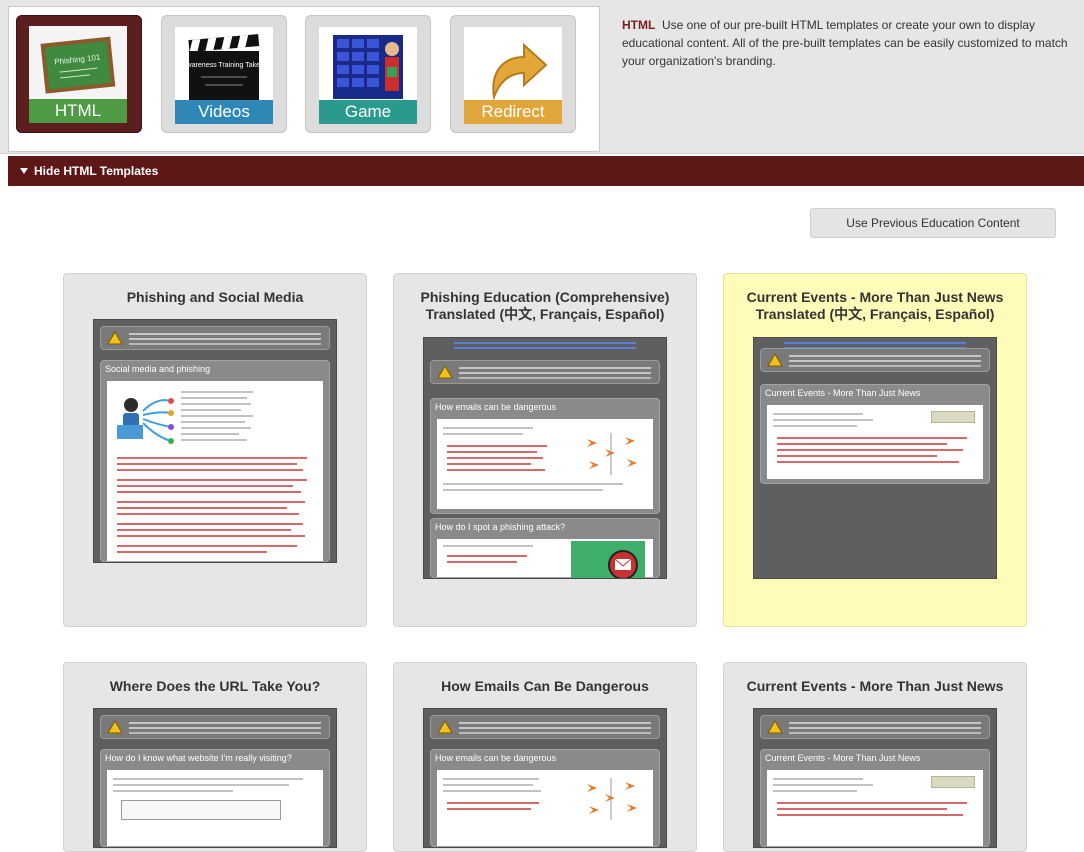 The width and height of the screenshot is (1084, 852). What do you see at coordinates (224, 112) in the screenshot?
I see `template-type-label: Videos` at bounding box center [224, 112].